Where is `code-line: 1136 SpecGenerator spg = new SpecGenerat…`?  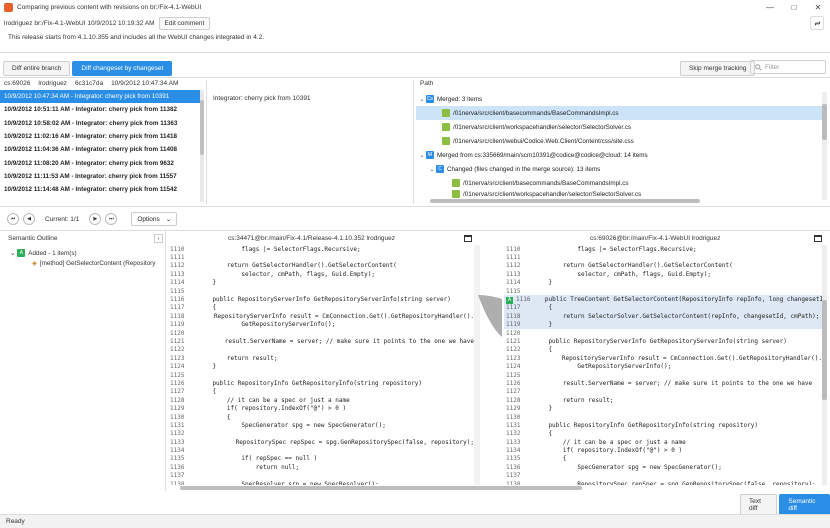
code-line: 1136 SpecGenerator spg = new SpecGenerat… is located at coordinates (663, 467).